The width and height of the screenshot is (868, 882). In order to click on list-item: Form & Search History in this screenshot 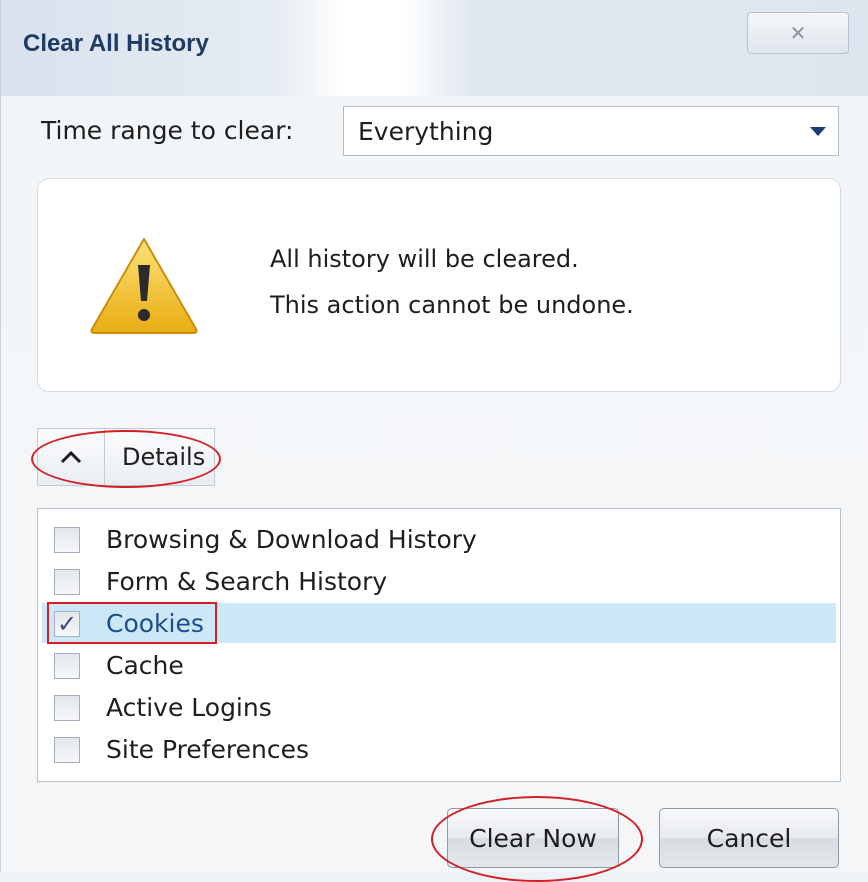, I will do `click(439, 581)`.